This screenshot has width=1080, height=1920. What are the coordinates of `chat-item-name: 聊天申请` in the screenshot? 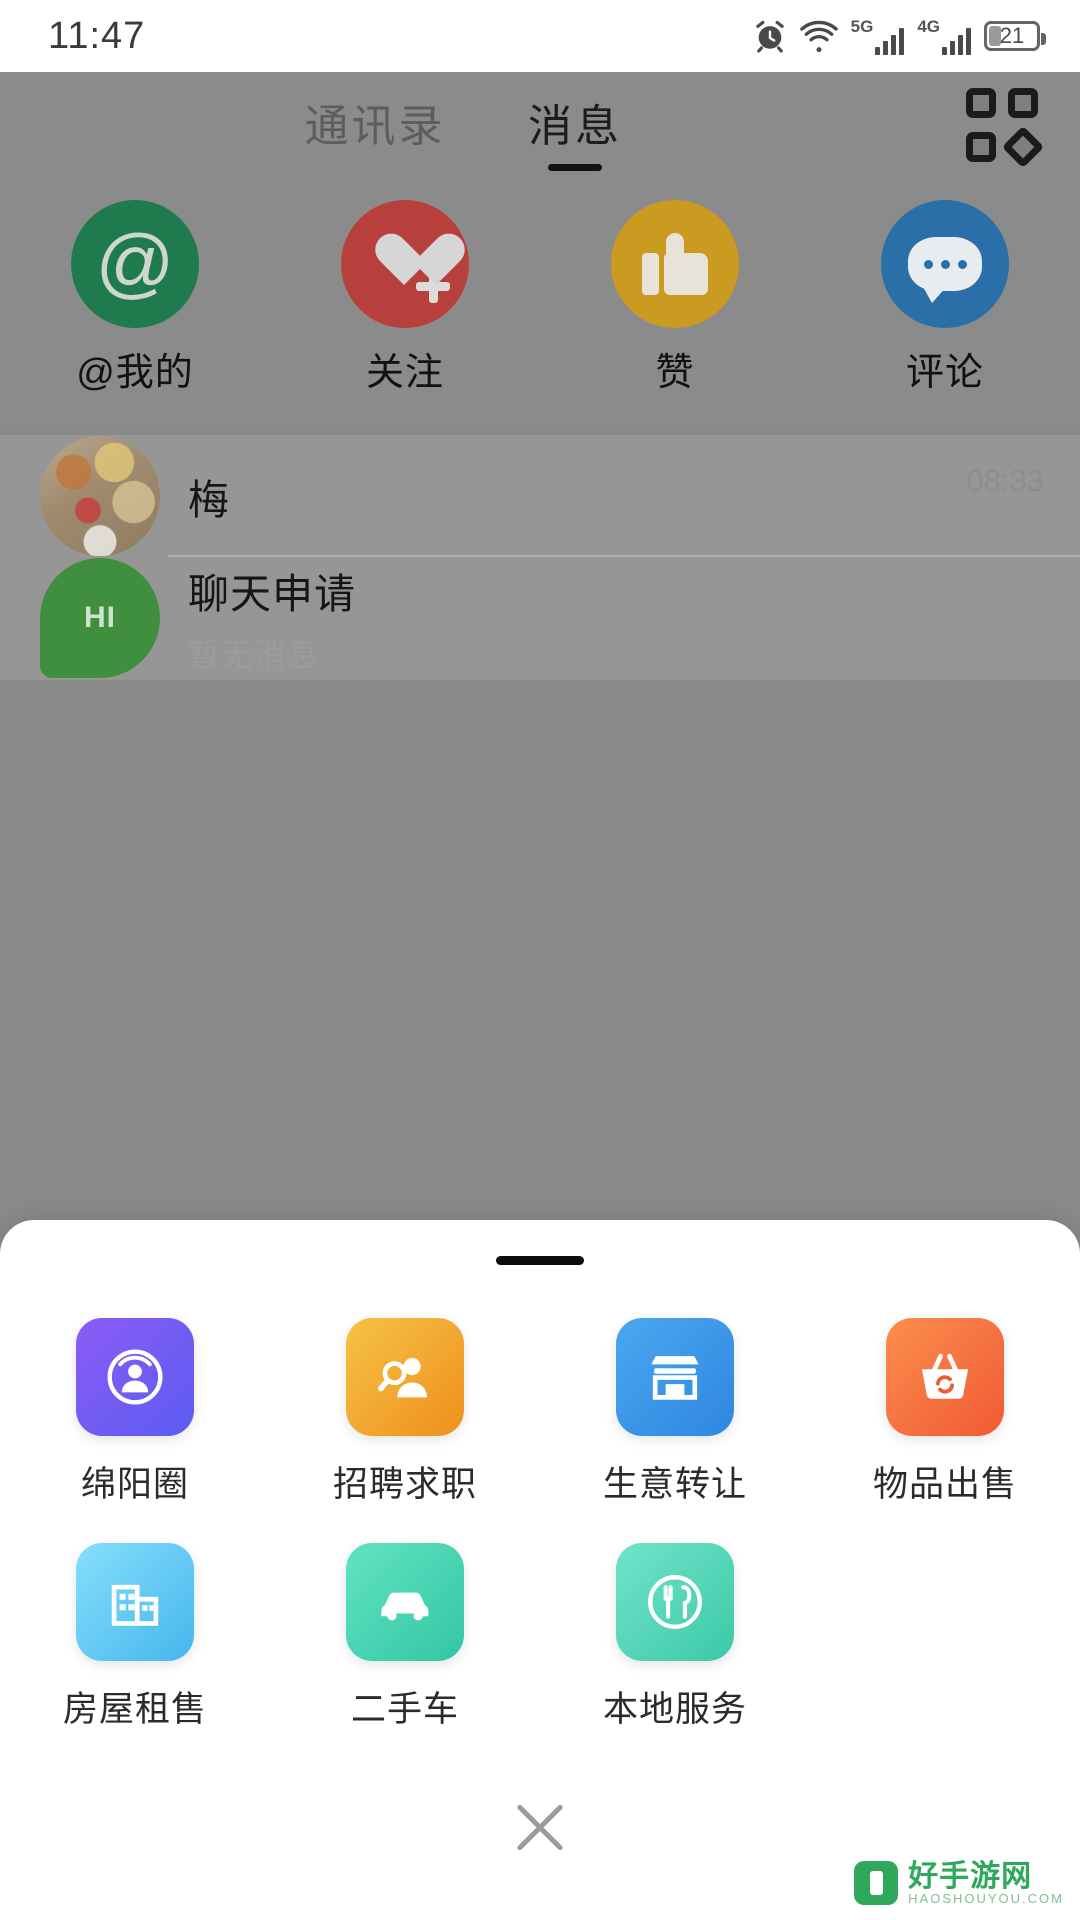 It's located at (272, 594).